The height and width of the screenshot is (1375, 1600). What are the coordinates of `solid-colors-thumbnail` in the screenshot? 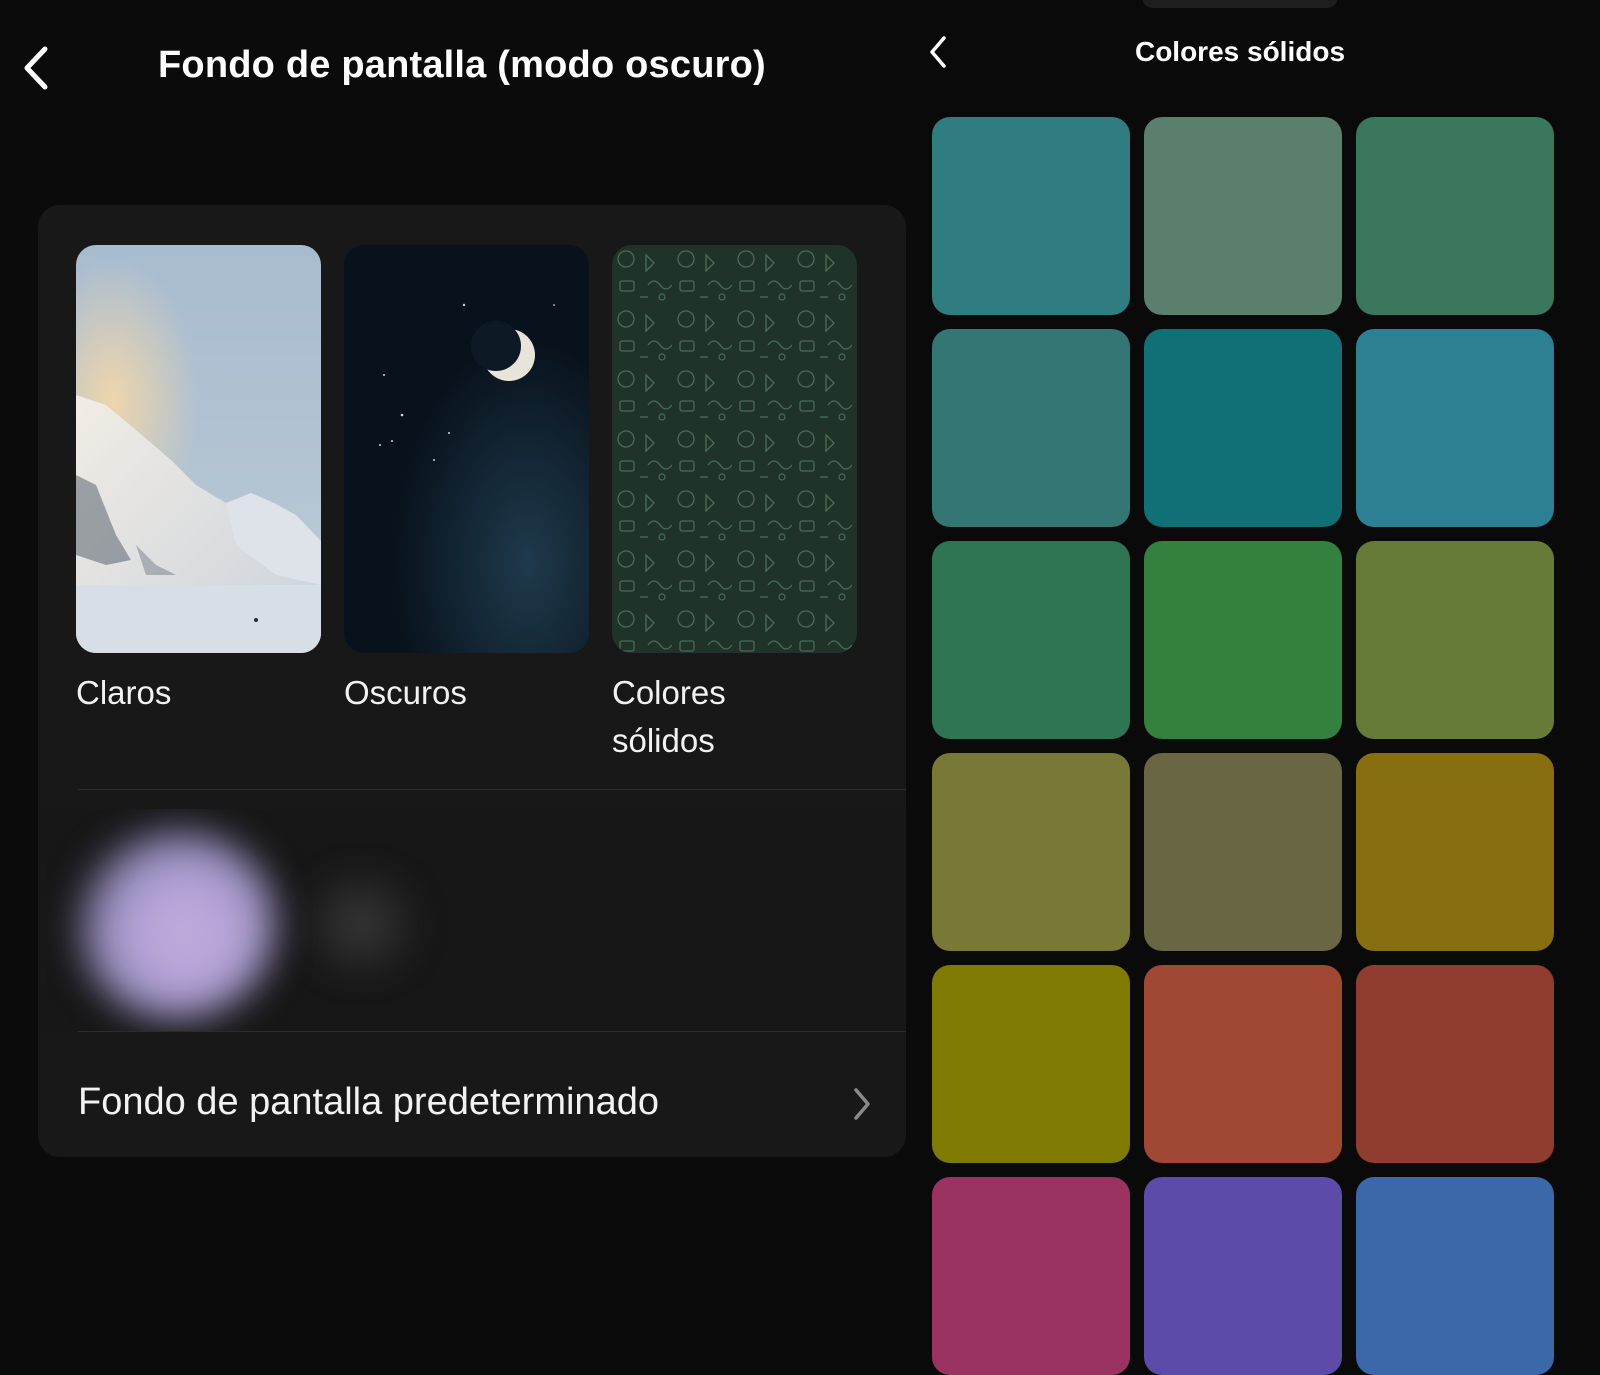 It's located at (734, 449).